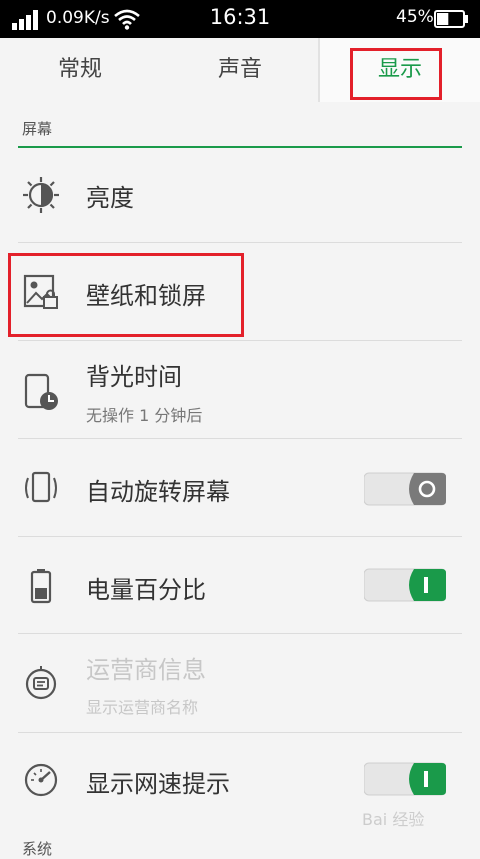 This screenshot has height=859, width=480. I want to click on setting-carrier-info: 运营商信息 显示运营商名称, so click(240, 683).